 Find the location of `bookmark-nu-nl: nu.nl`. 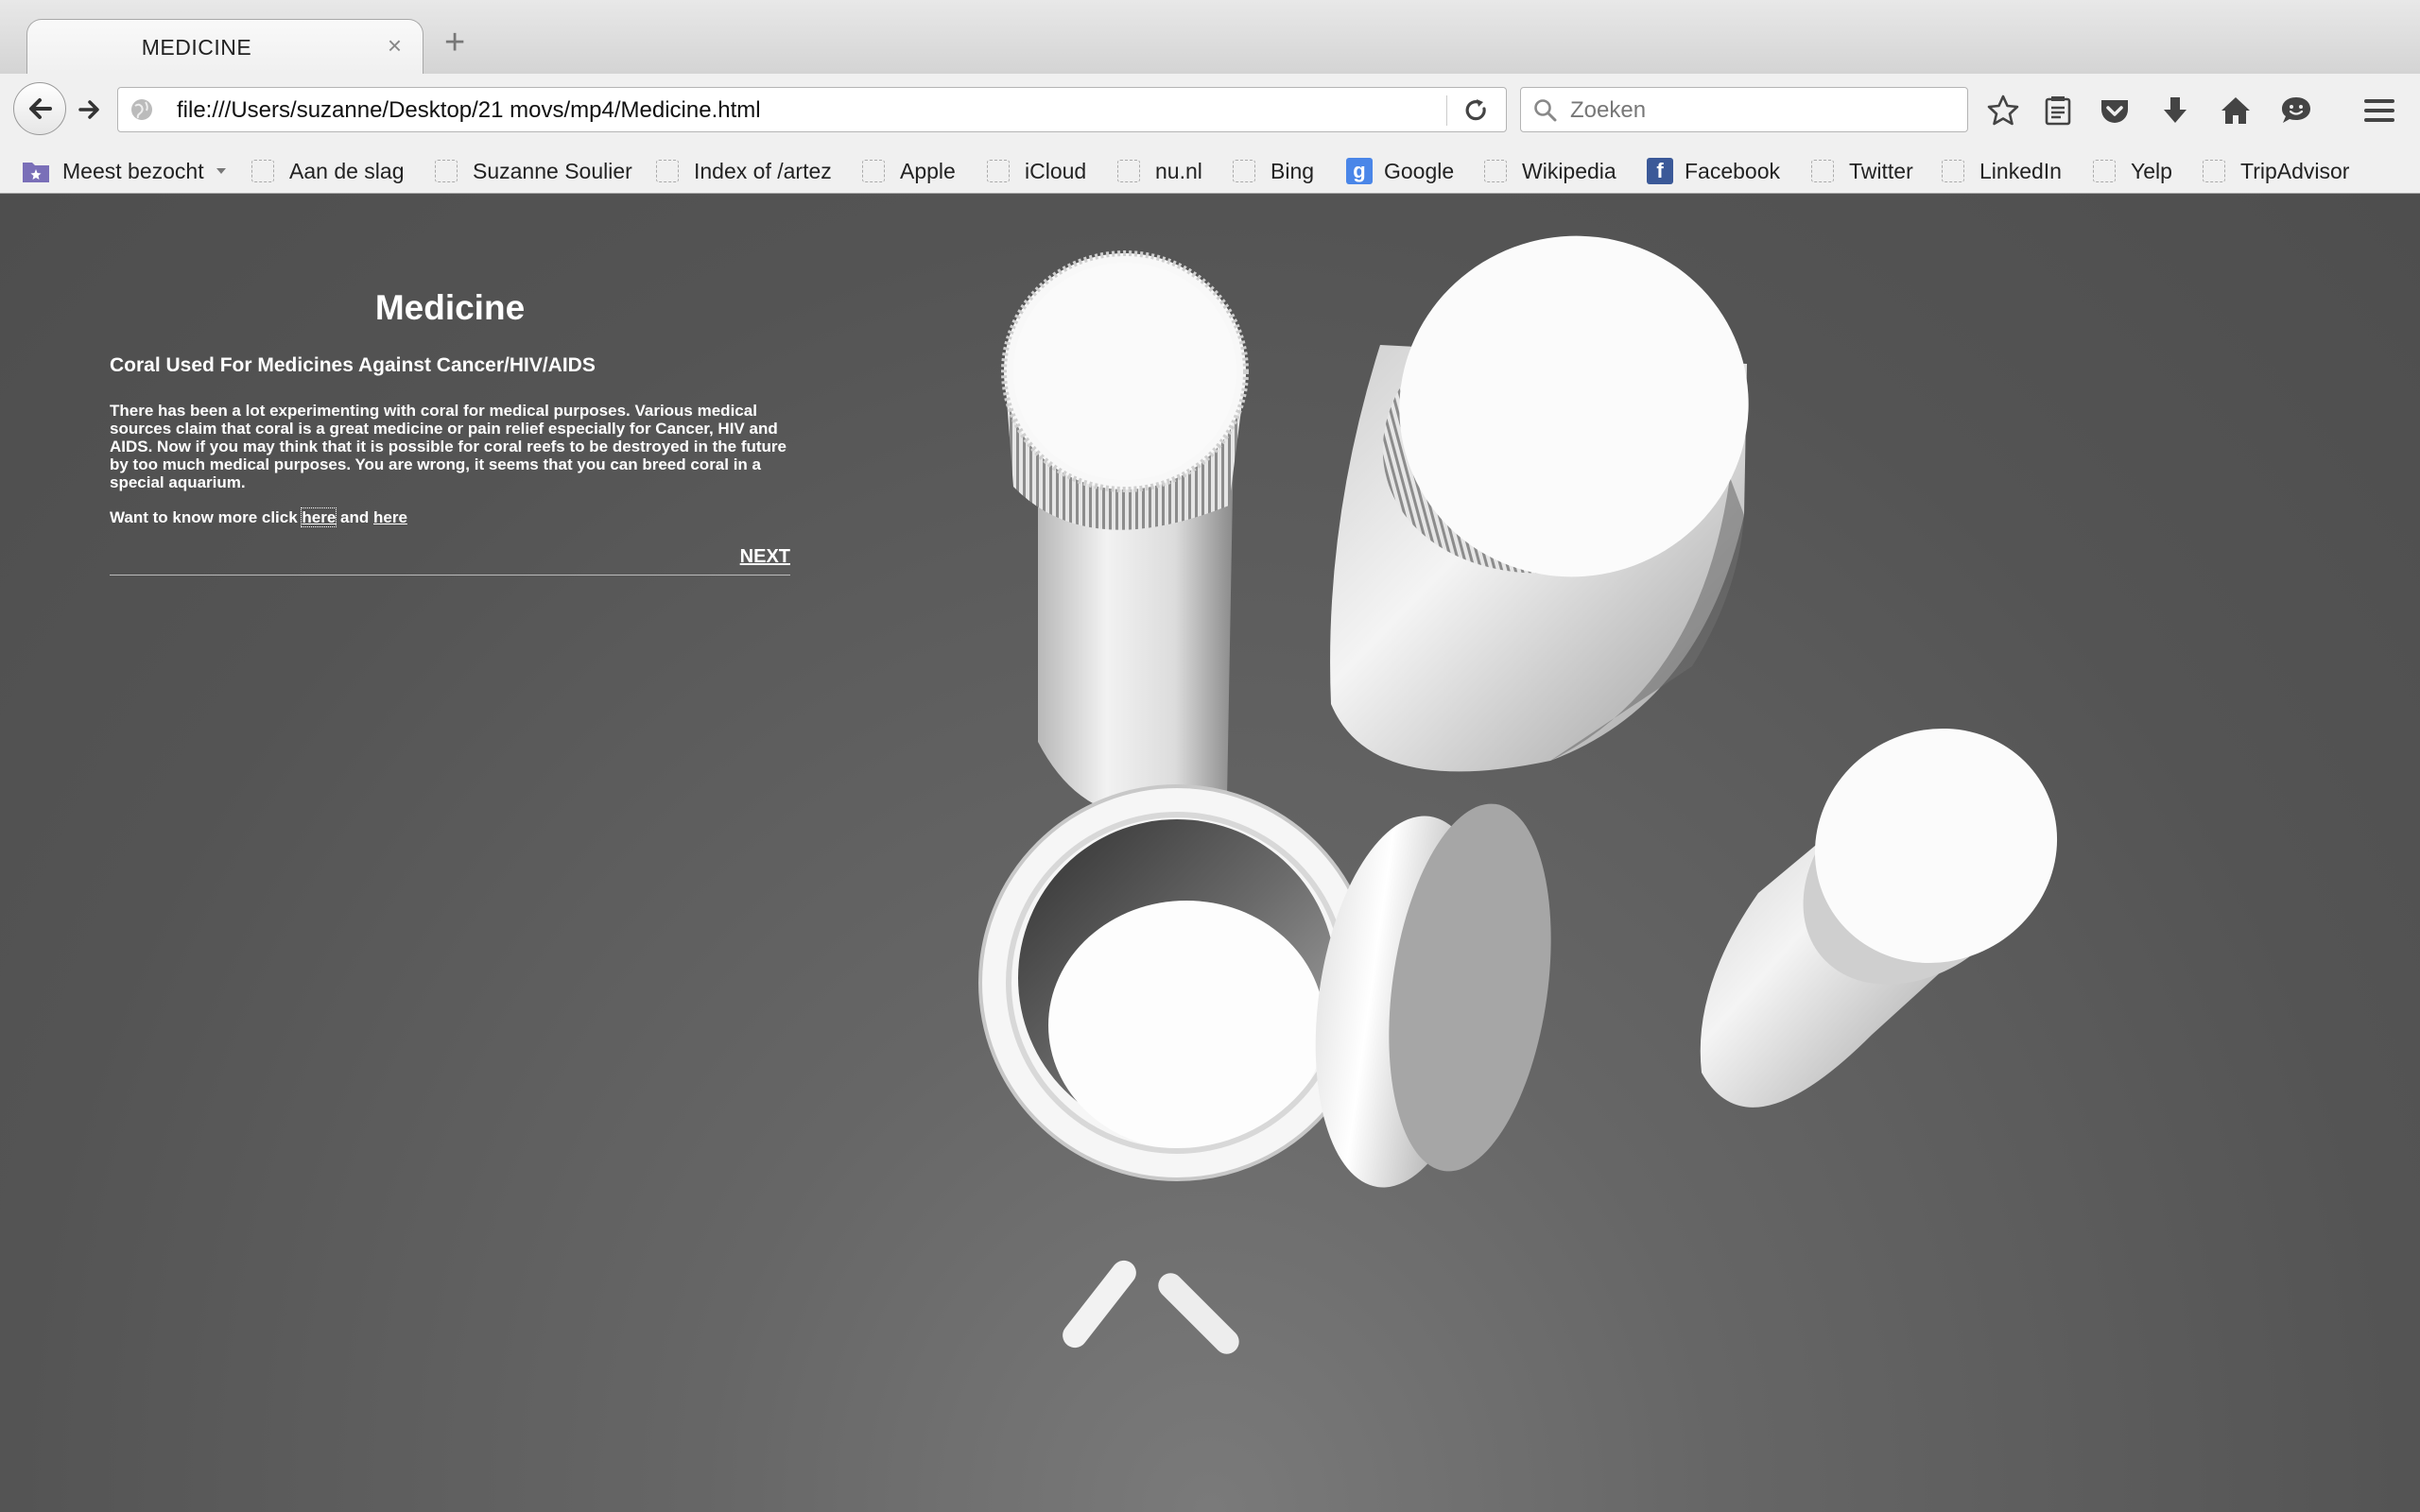

bookmark-nu-nl: nu.nl is located at coordinates (1160, 171).